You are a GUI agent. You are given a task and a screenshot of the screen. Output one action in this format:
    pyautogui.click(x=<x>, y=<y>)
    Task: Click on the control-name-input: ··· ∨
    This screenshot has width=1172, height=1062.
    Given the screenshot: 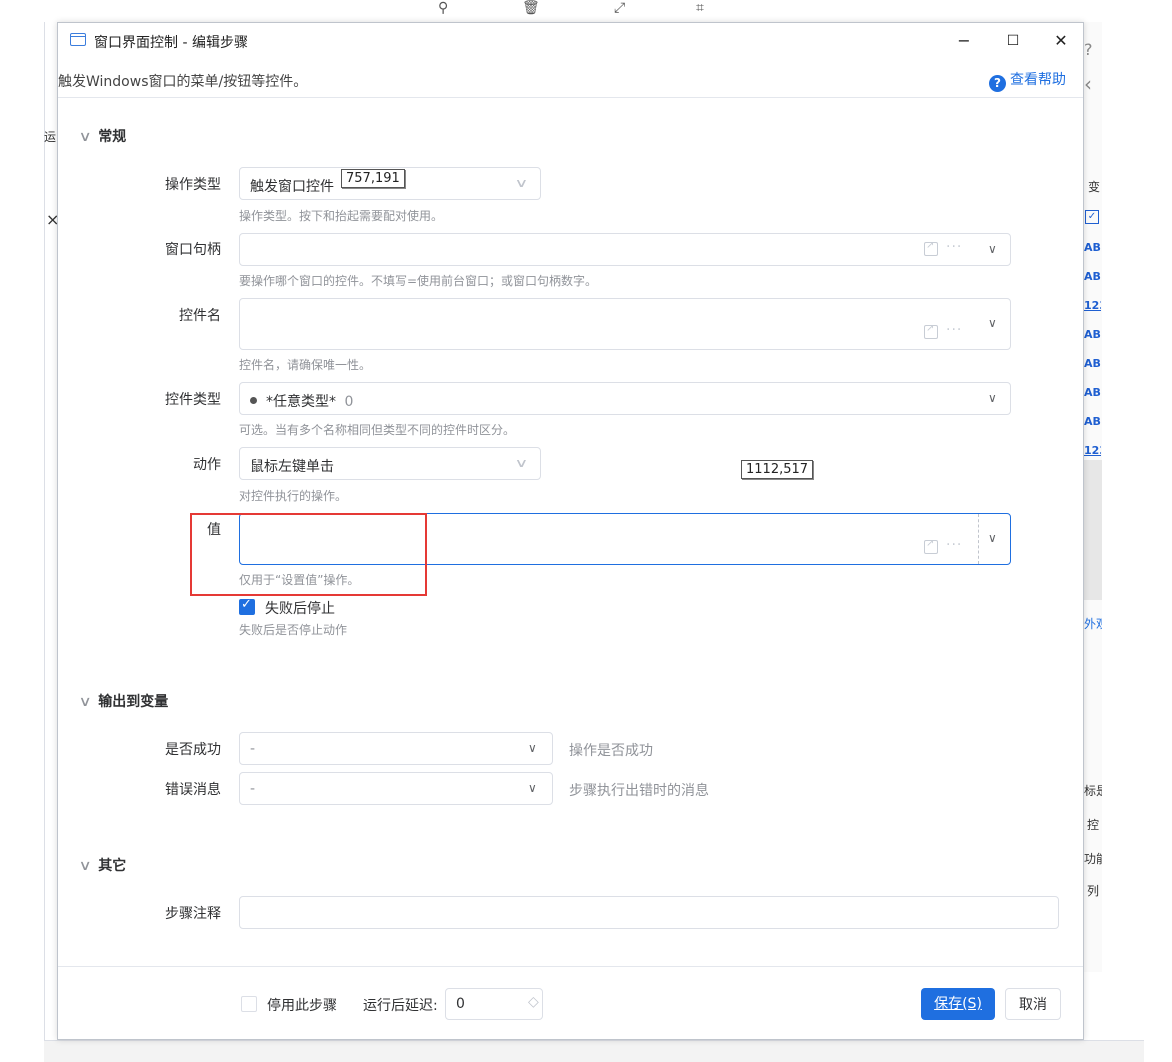 What is the action you would take?
    pyautogui.click(x=625, y=324)
    